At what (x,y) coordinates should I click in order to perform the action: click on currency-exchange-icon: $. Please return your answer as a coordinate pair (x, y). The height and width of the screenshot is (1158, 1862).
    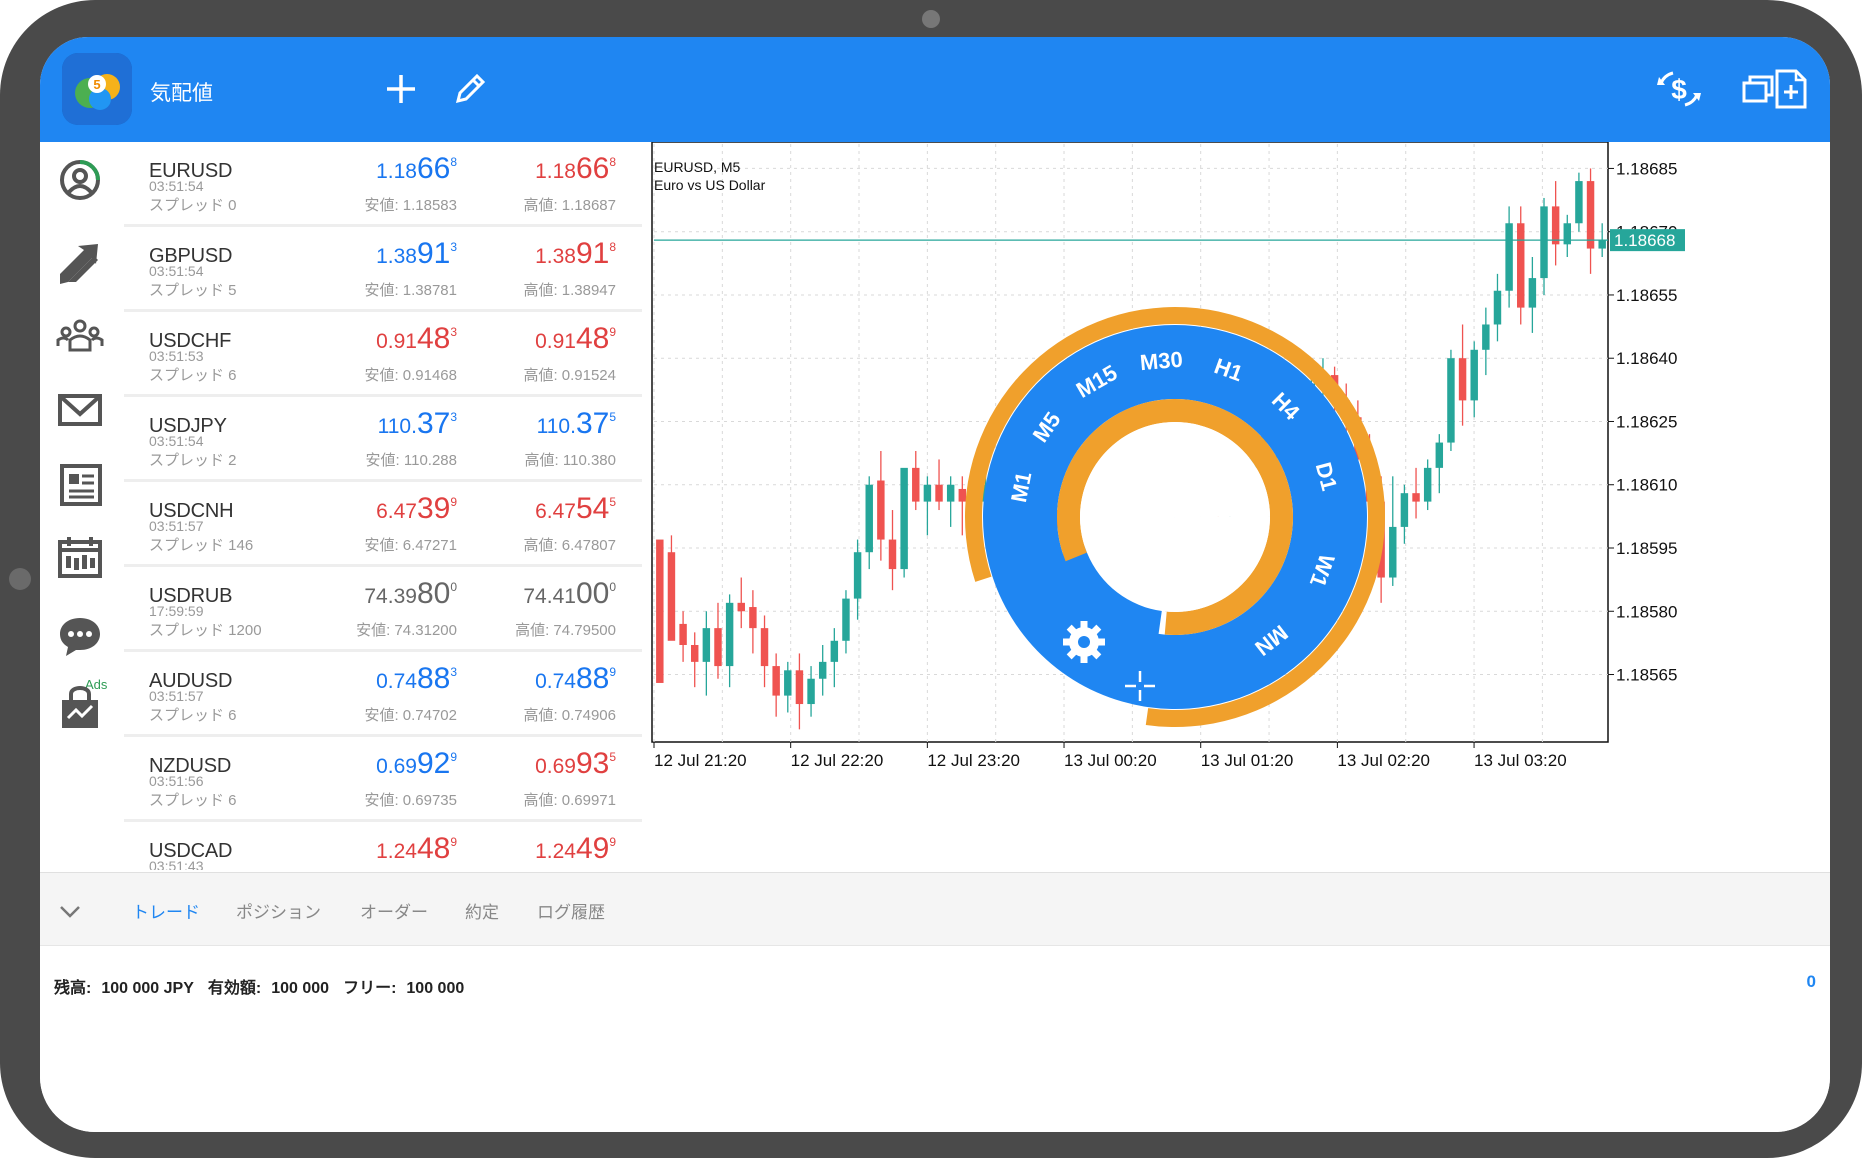
    Looking at the image, I should click on (1679, 89).